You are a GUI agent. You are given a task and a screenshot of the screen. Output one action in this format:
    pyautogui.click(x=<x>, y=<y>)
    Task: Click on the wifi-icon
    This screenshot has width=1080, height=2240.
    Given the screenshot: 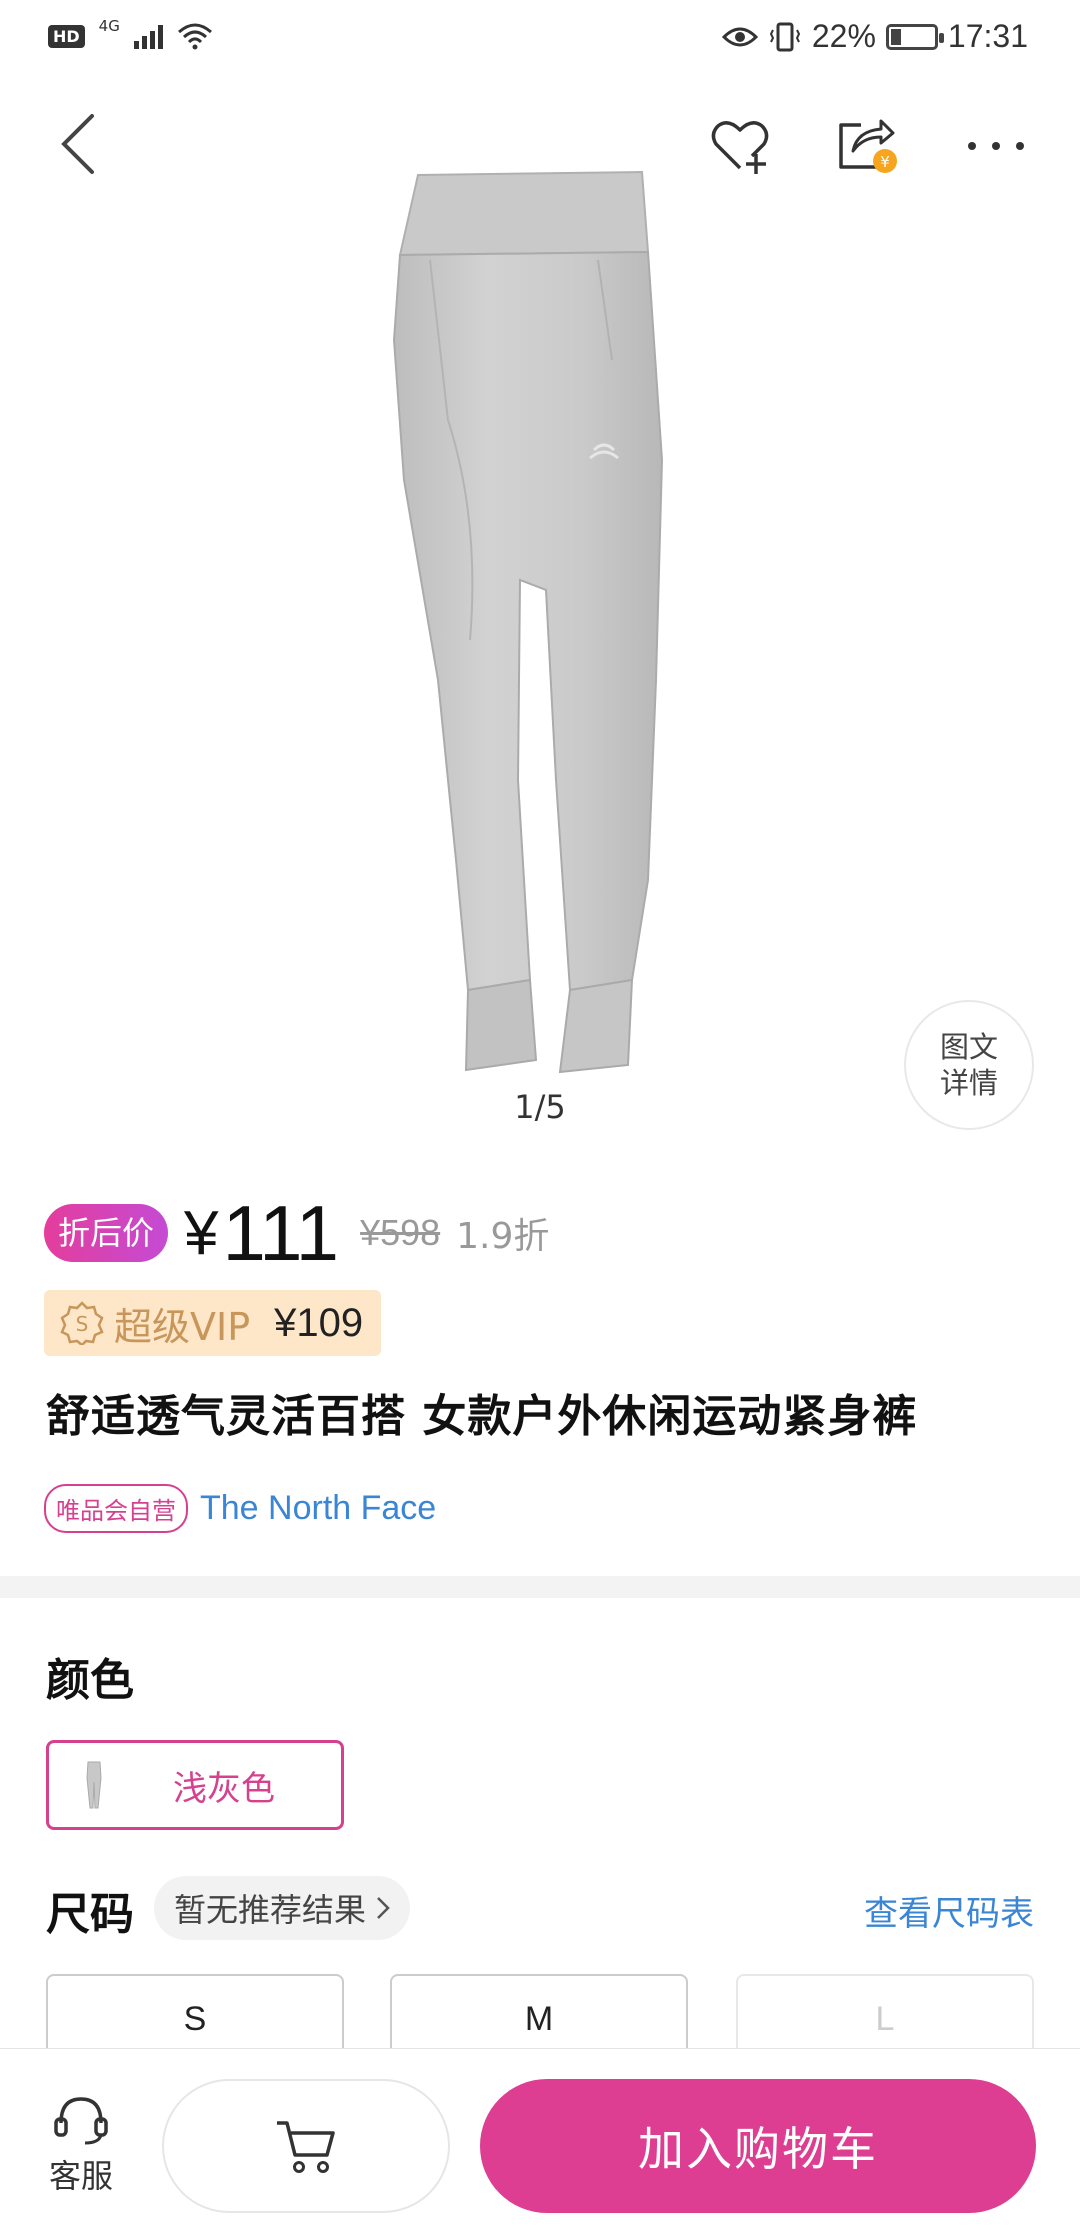 What is the action you would take?
    pyautogui.click(x=194, y=36)
    